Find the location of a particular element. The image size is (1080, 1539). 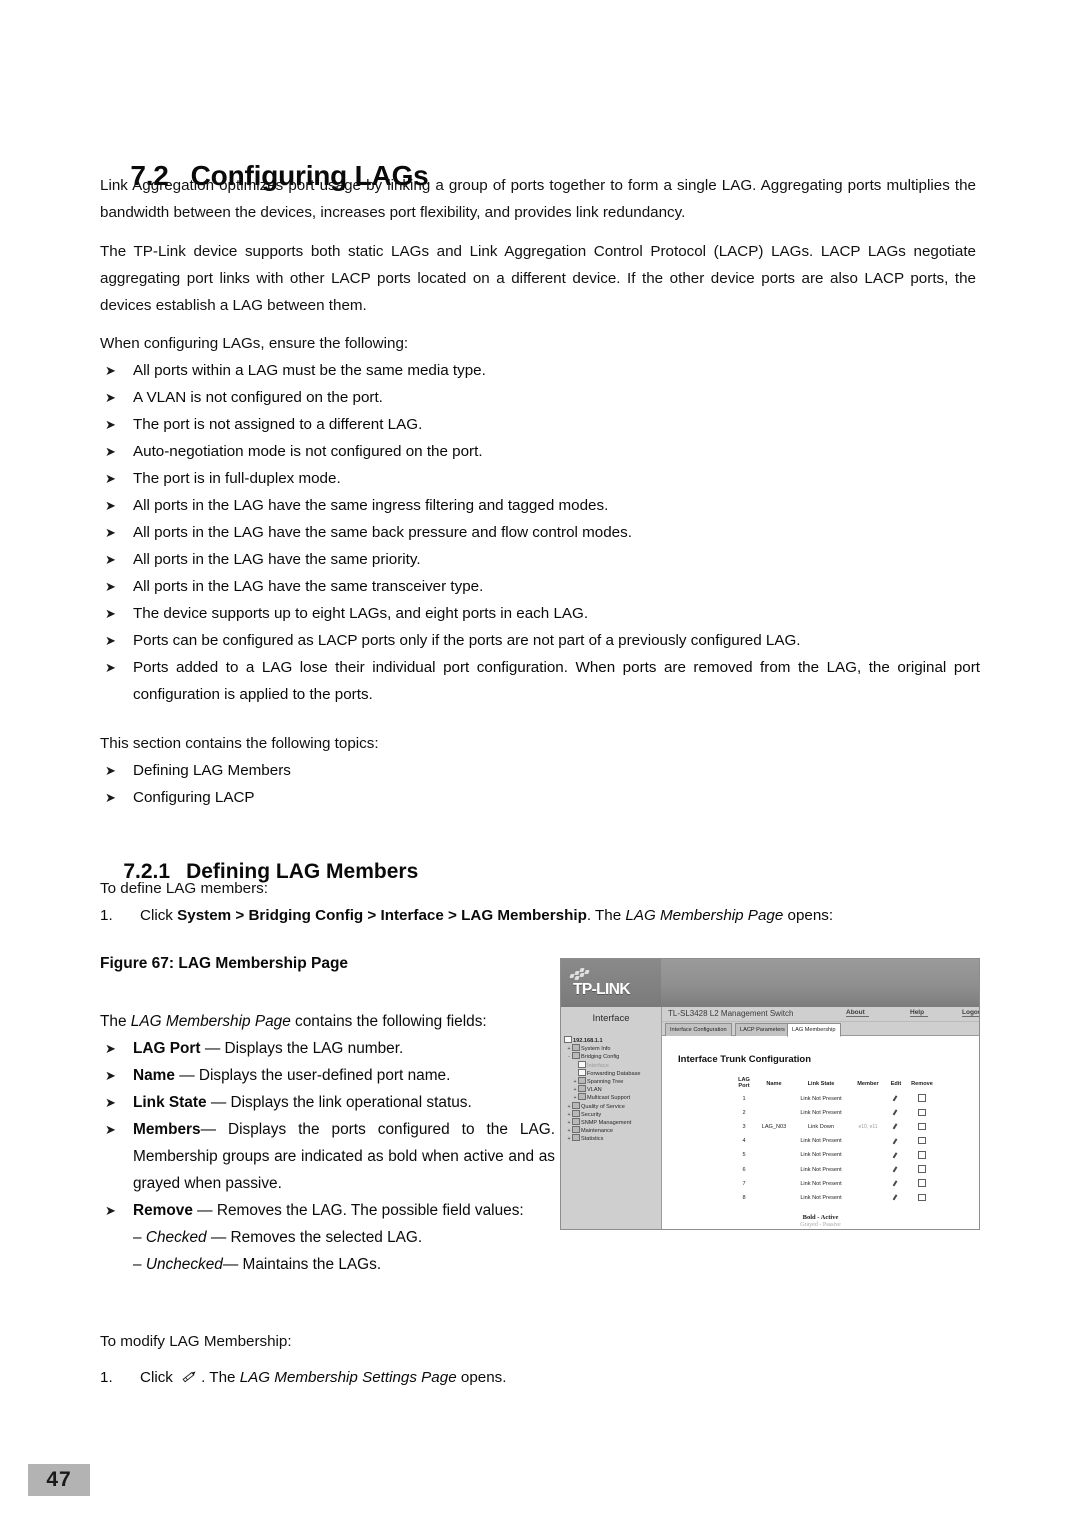

col-lag-port: LAG Port is located at coordinates (744, 1083).